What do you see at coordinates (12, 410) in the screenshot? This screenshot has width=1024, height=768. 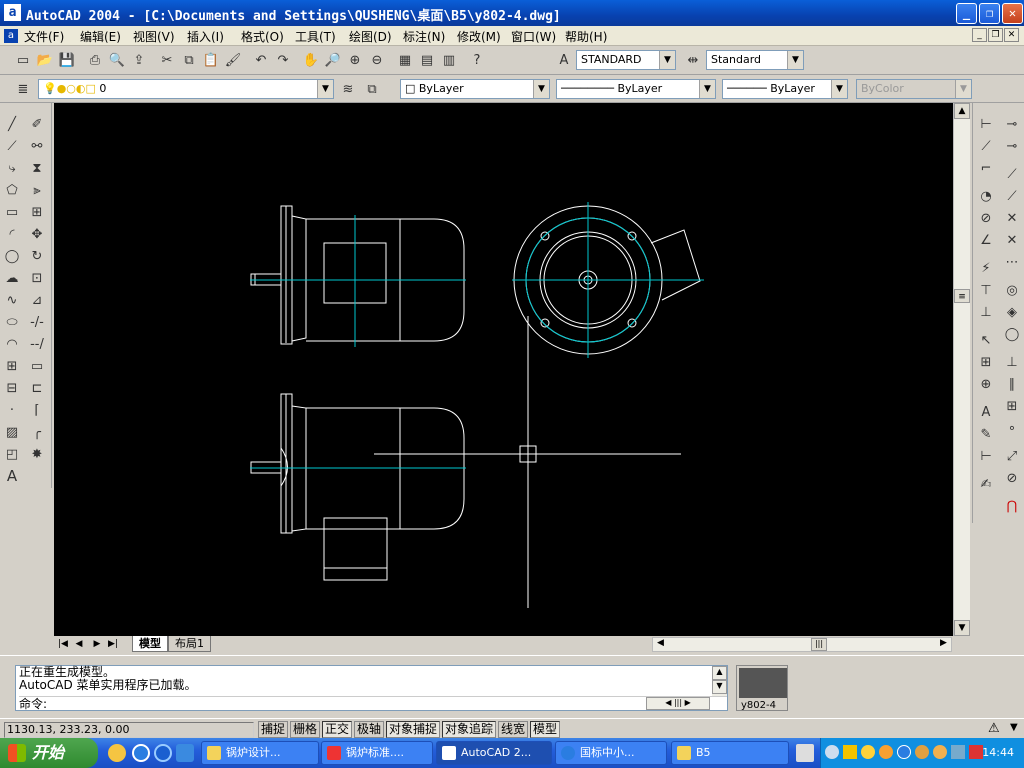 I see `point-icon: ·` at bounding box center [12, 410].